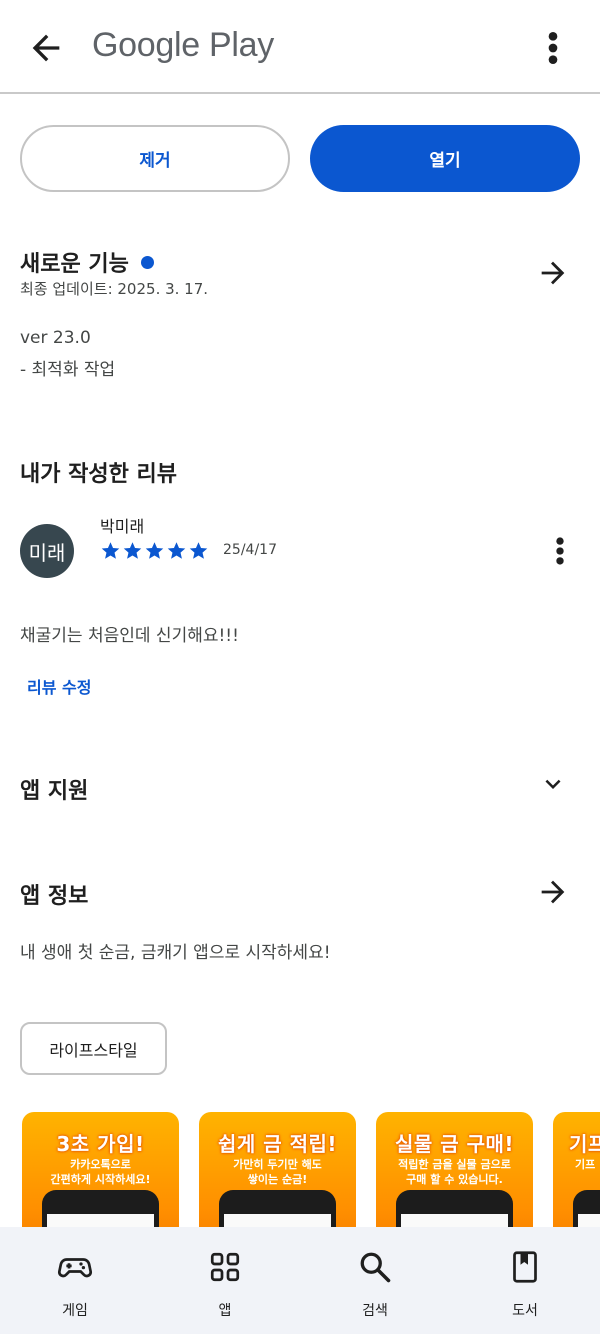 This screenshot has width=600, height=1334. Describe the element at coordinates (375, 1311) in the screenshot. I see `nav-label-search: 검색` at that location.